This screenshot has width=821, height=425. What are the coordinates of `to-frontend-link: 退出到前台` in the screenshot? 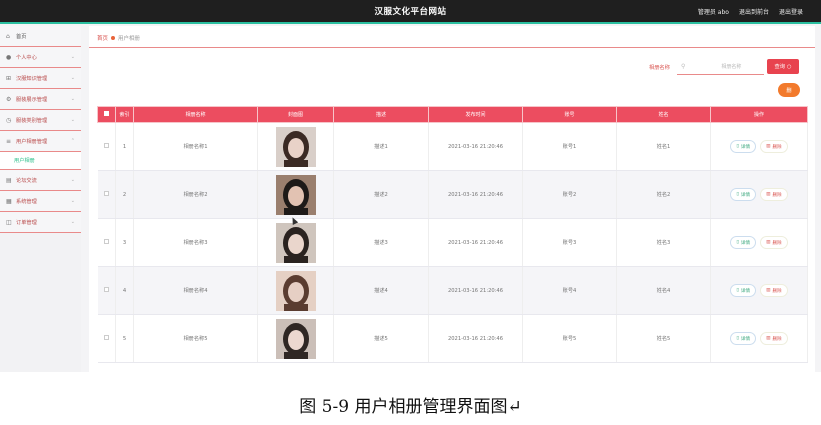 It's located at (754, 11).